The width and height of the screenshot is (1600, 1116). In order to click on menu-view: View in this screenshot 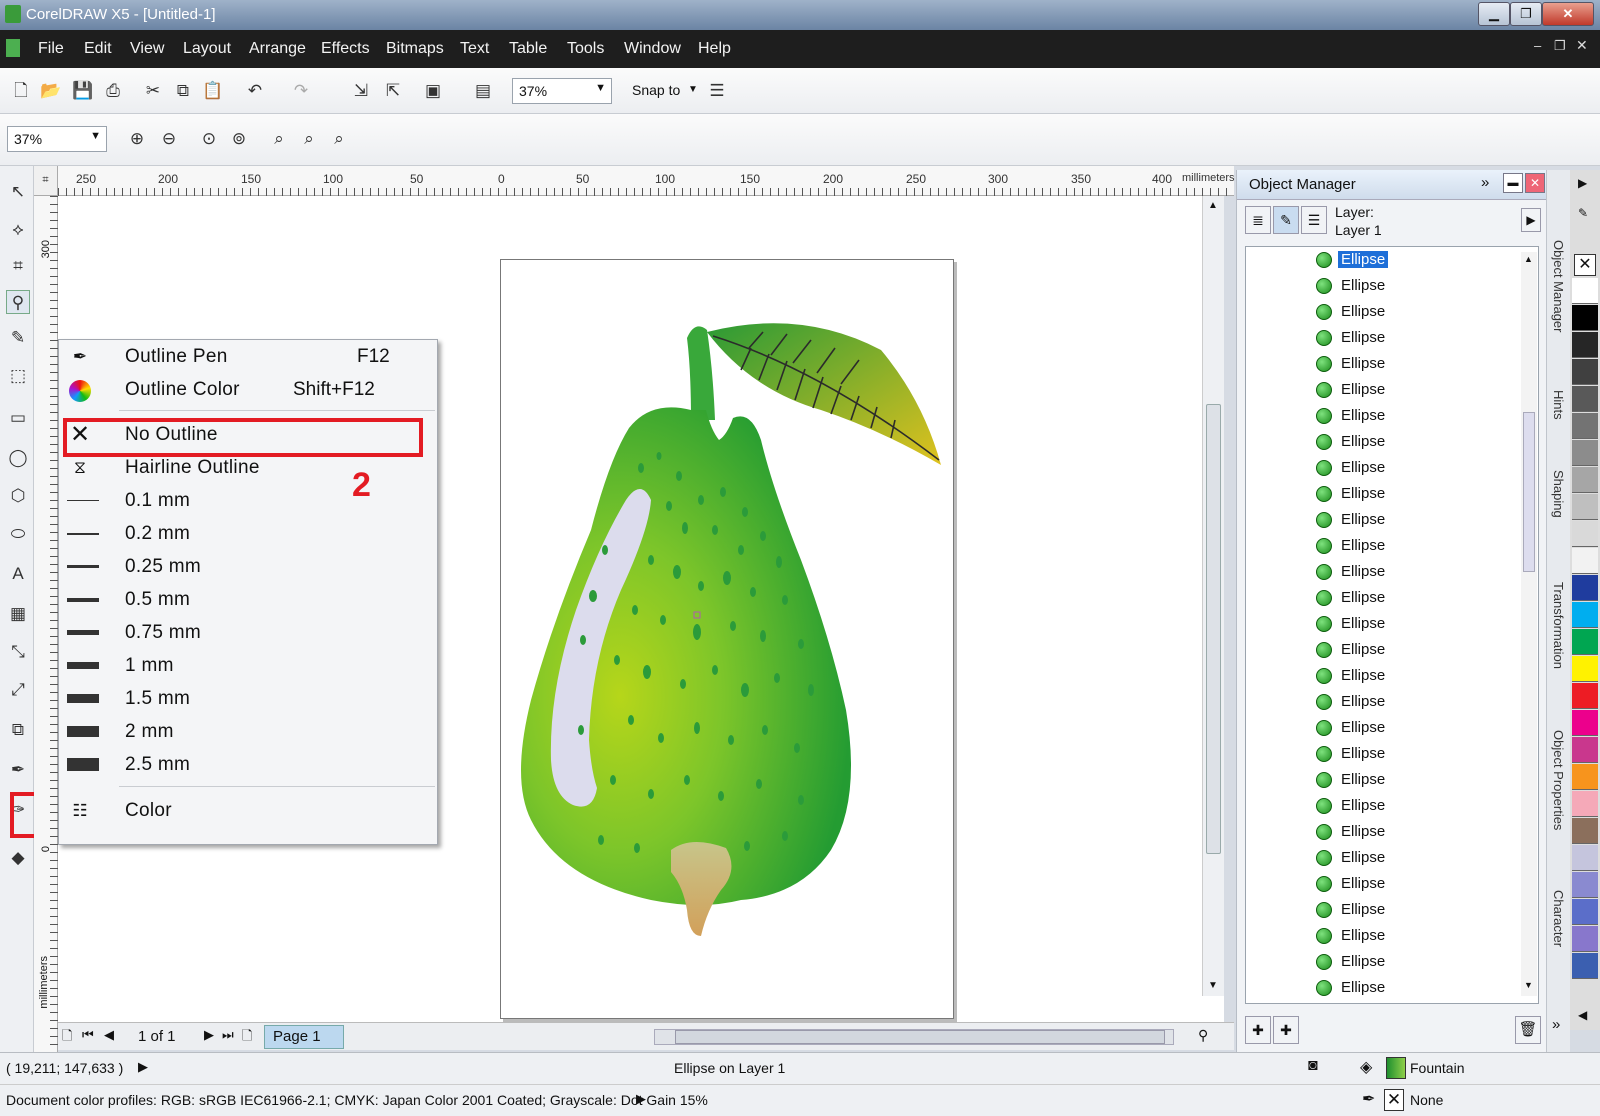, I will do `click(147, 49)`.